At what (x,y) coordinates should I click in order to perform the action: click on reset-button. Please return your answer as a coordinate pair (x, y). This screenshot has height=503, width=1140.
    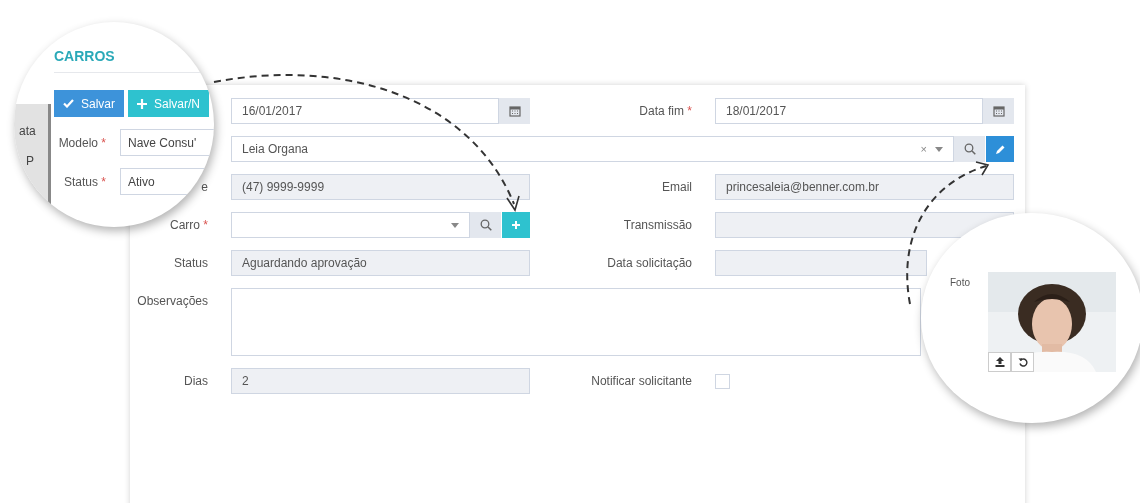
    Looking at the image, I should click on (1022, 362).